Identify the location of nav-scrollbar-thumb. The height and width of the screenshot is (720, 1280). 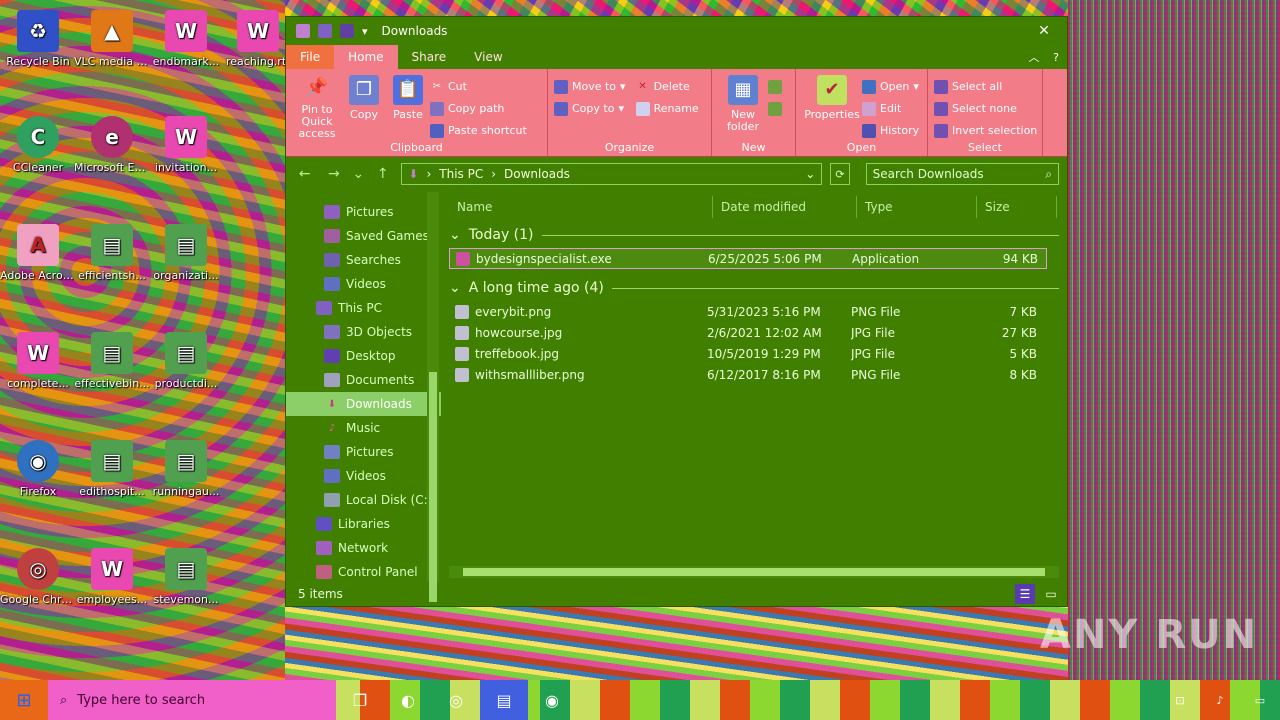
(433, 487).